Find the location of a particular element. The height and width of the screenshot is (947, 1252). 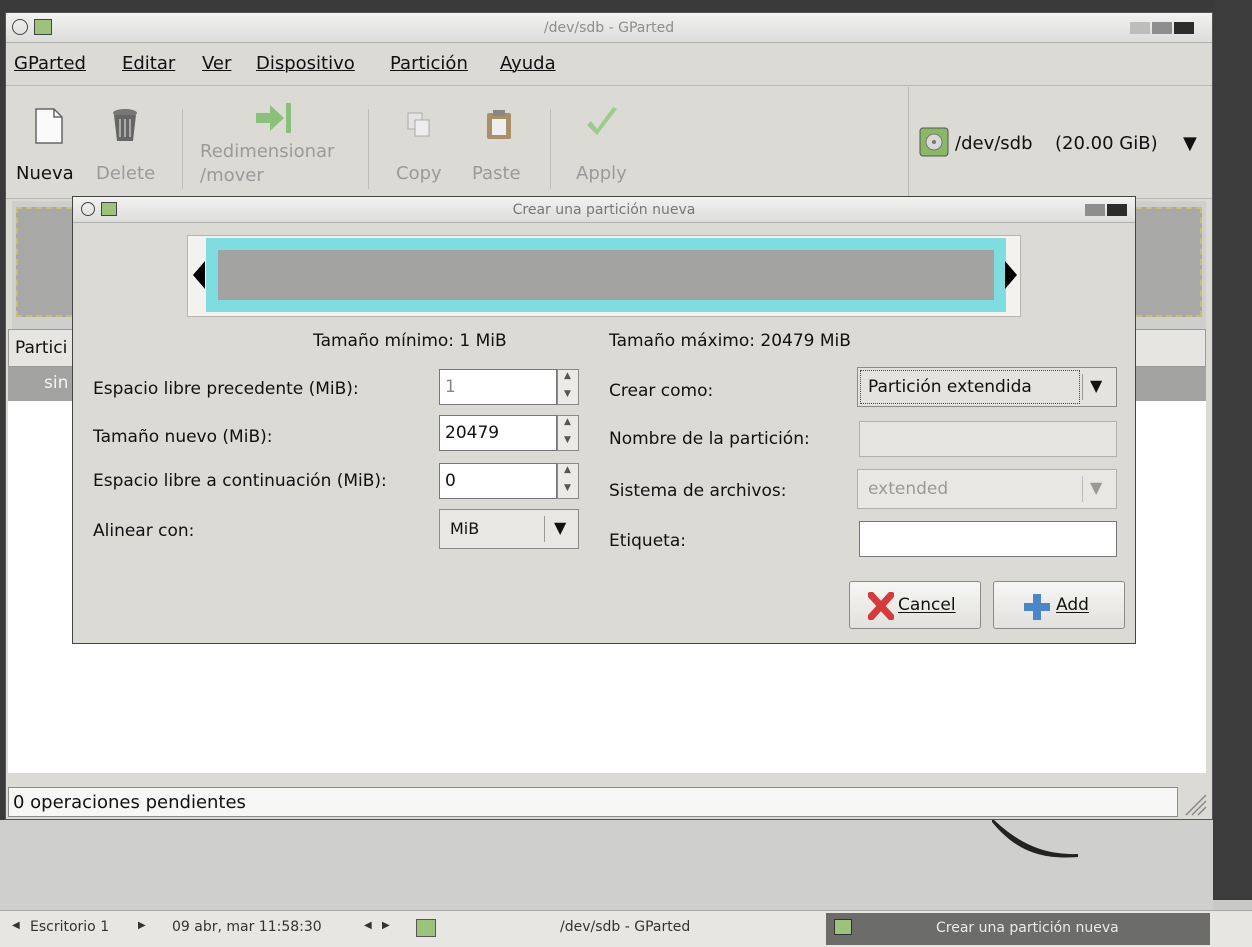

copy-button: Copy is located at coordinates (421, 145).